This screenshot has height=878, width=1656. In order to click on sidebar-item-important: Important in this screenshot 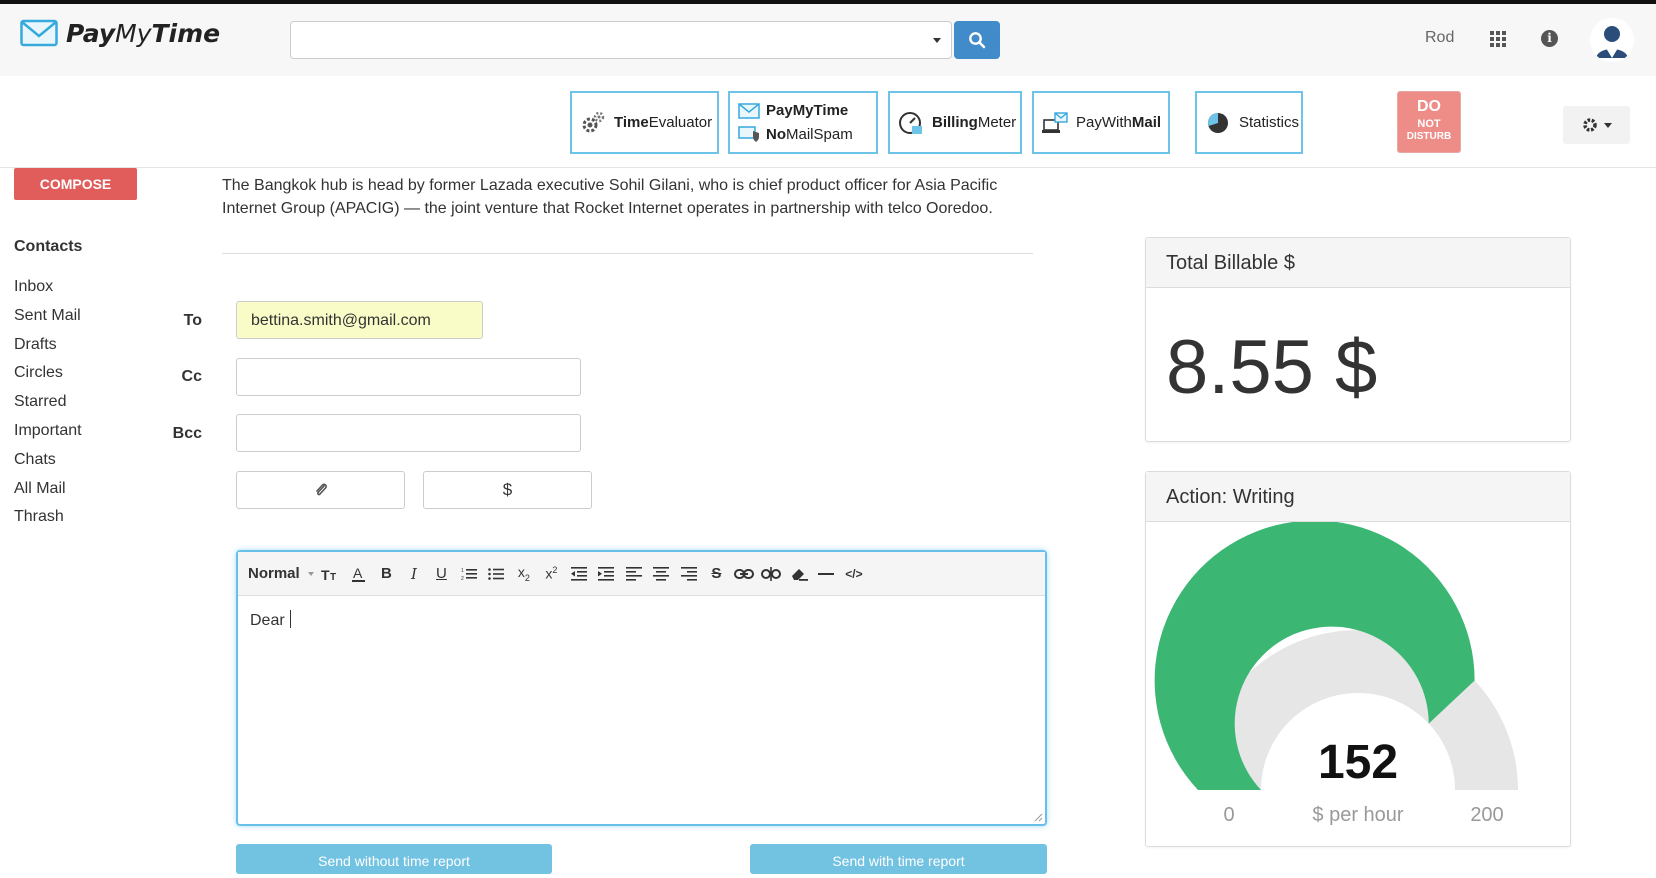, I will do `click(48, 435)`.